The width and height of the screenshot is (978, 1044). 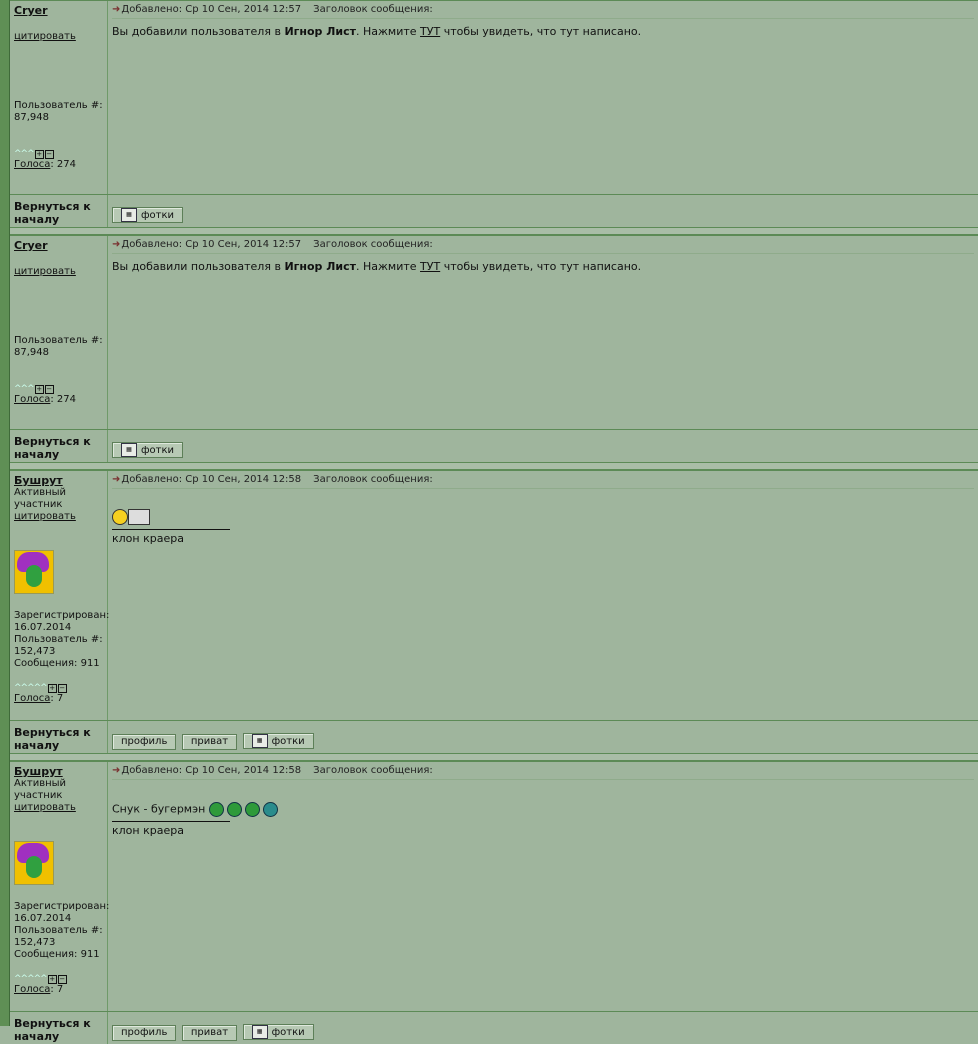 I want to click on post-message: клон краера, so click(x=543, y=520).